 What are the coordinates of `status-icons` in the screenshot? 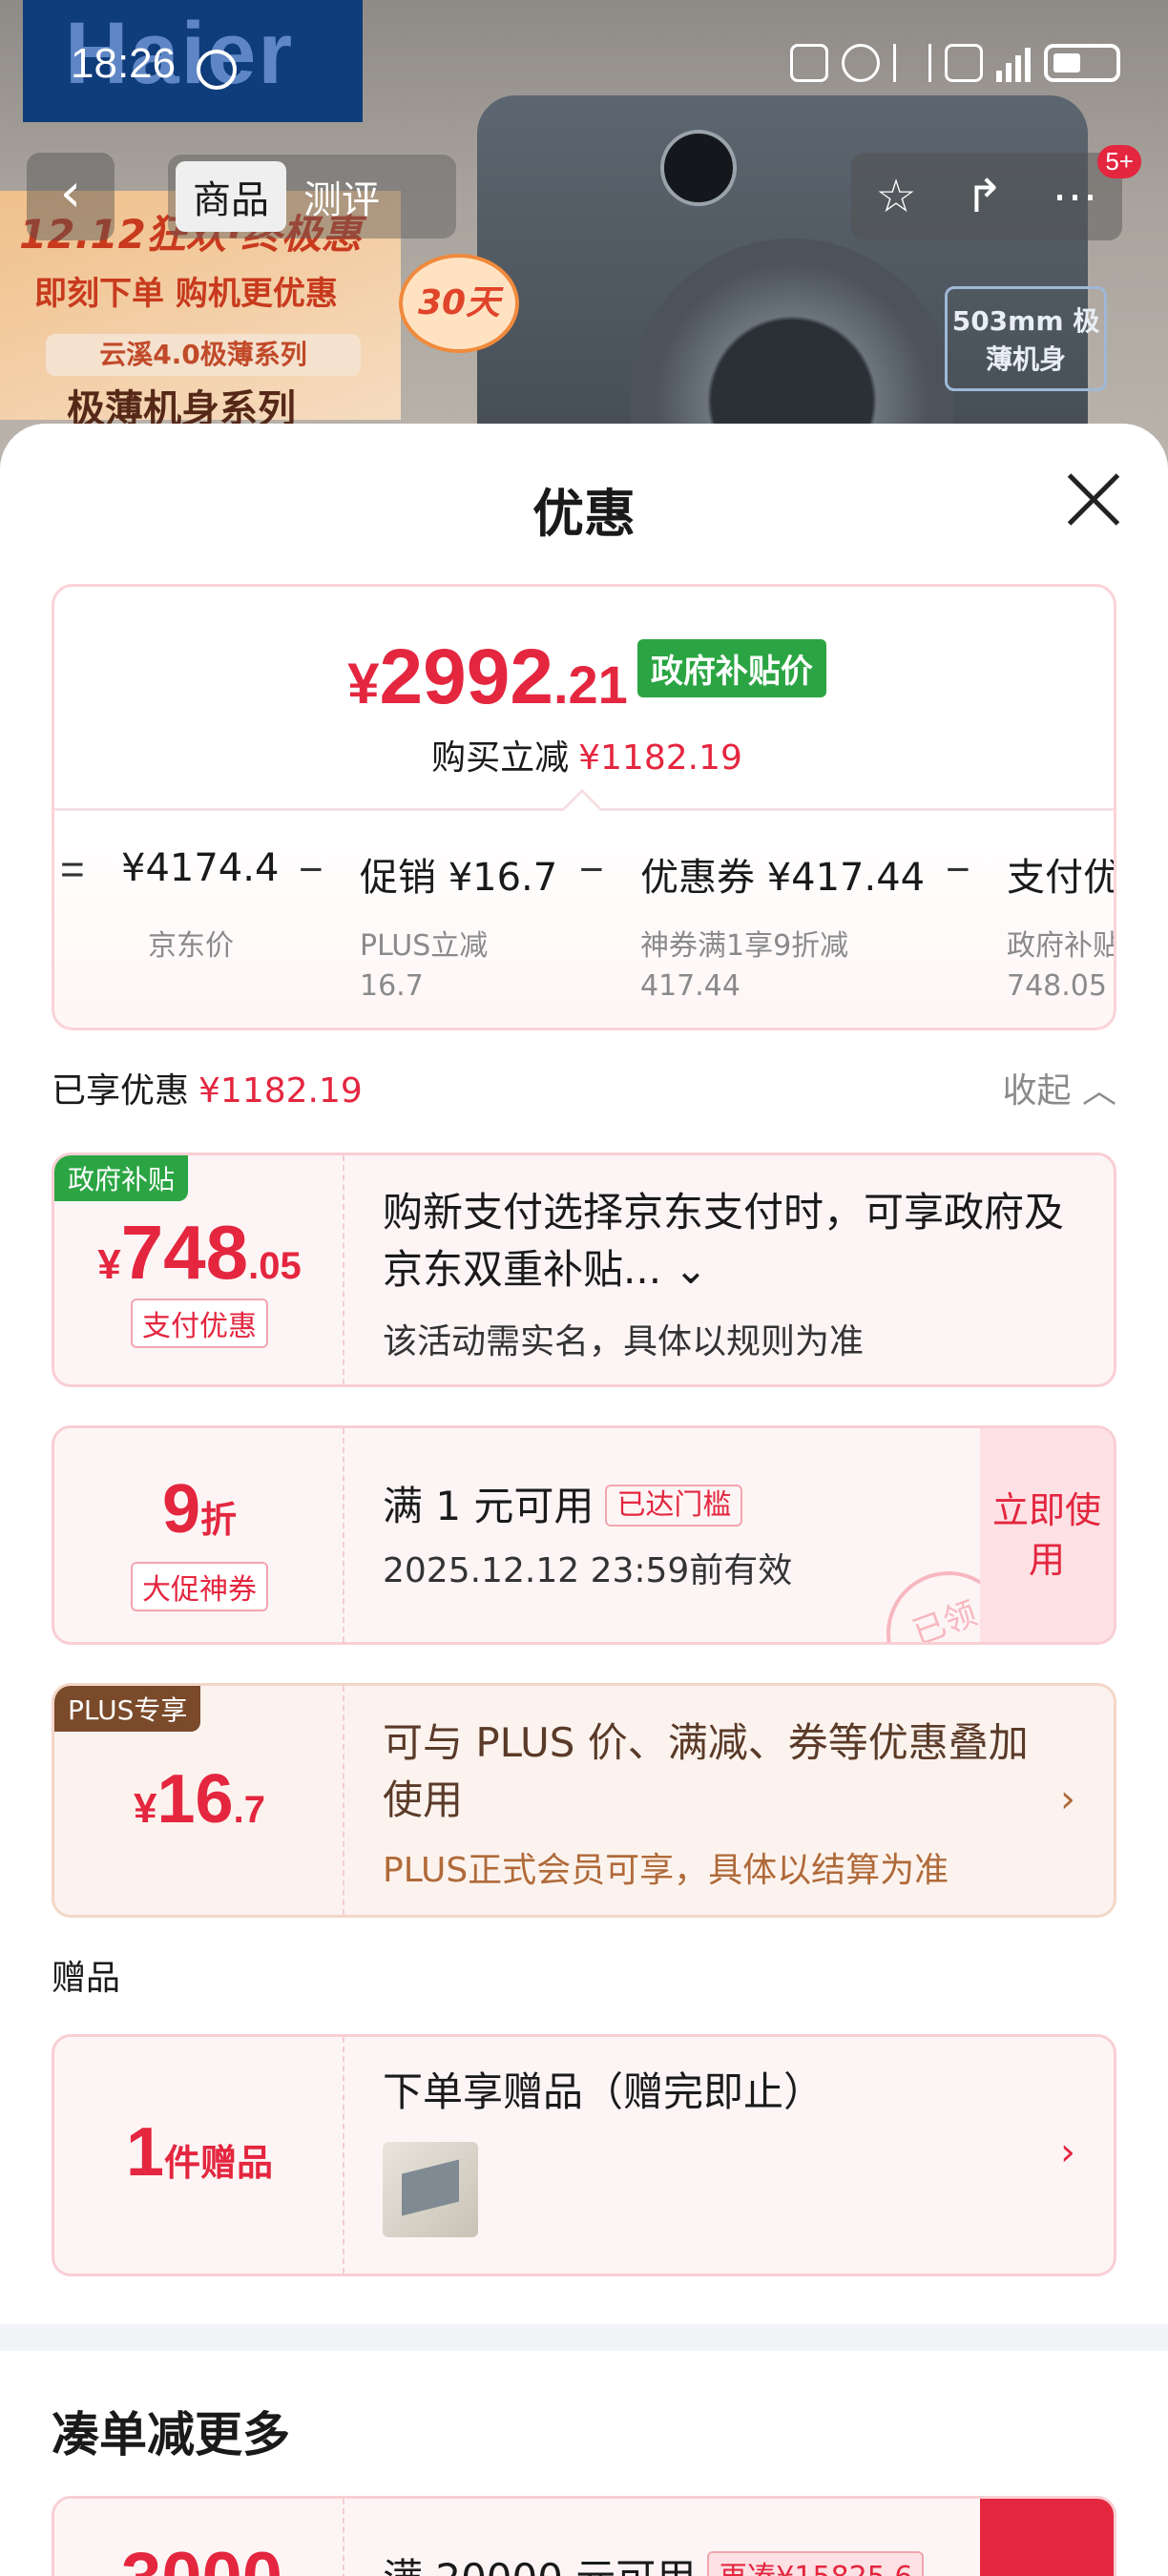 It's located at (955, 63).